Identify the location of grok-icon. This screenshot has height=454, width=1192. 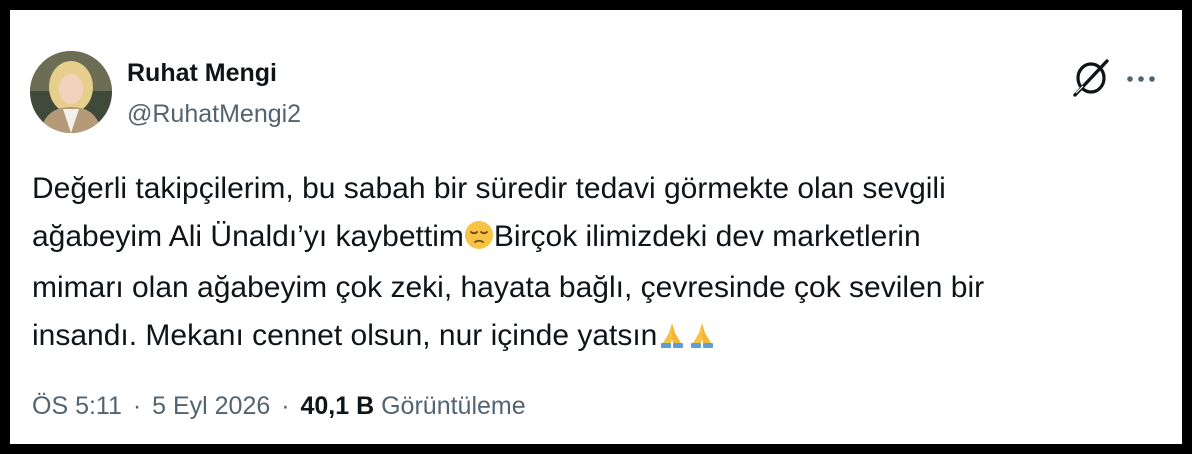
(1091, 78).